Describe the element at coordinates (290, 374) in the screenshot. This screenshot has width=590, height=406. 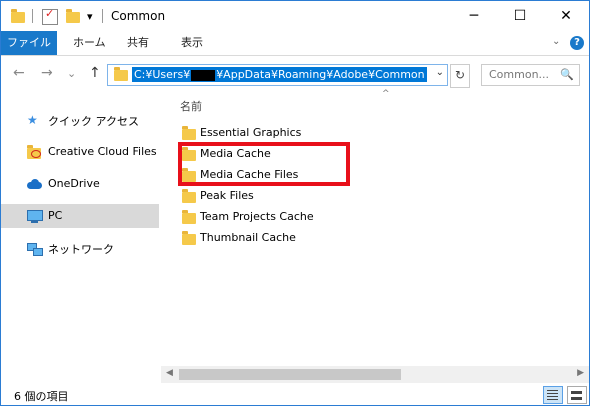
I see `scrollbar-thumb` at that location.